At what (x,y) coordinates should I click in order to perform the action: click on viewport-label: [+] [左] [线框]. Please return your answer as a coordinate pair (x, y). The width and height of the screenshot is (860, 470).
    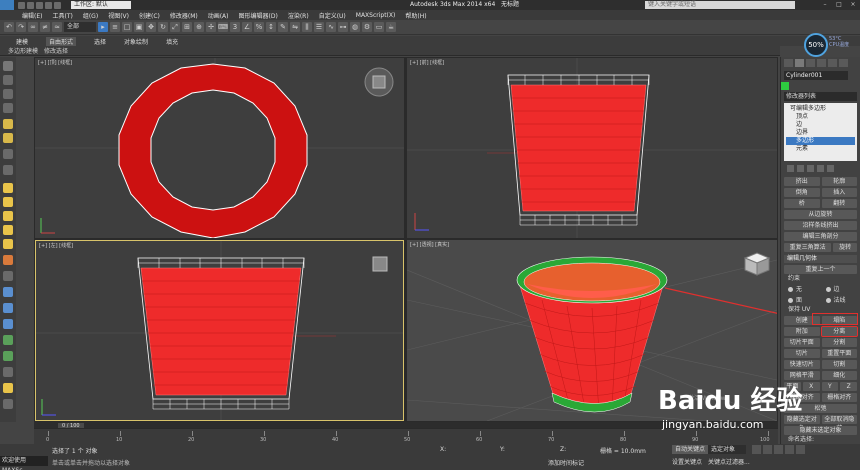
    Looking at the image, I should click on (56, 245).